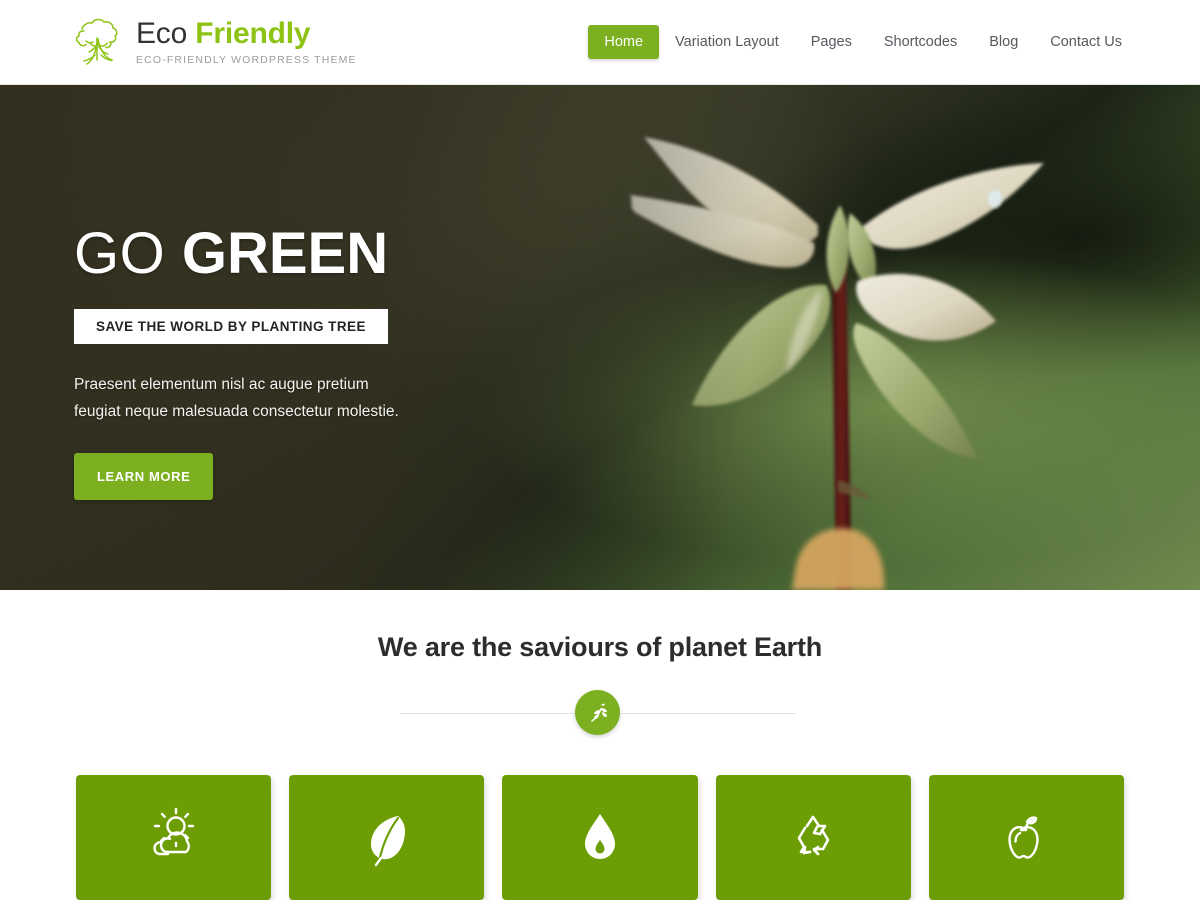 This screenshot has width=1200, height=900. What do you see at coordinates (120, 253) in the screenshot?
I see `hero-title-light: GO` at bounding box center [120, 253].